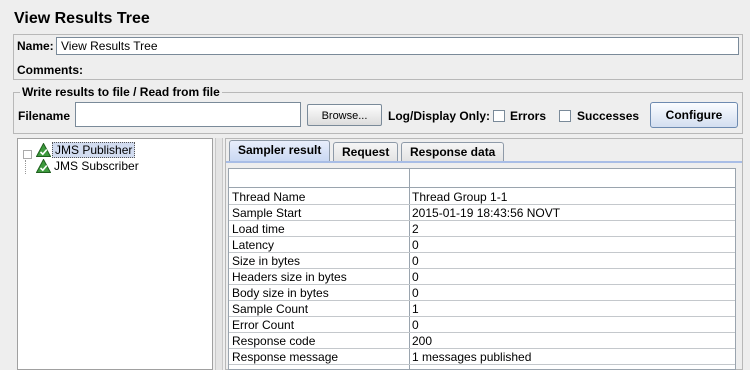 Image resolution: width=750 pixels, height=370 pixels. I want to click on row-key: Sample Start, so click(267, 213).